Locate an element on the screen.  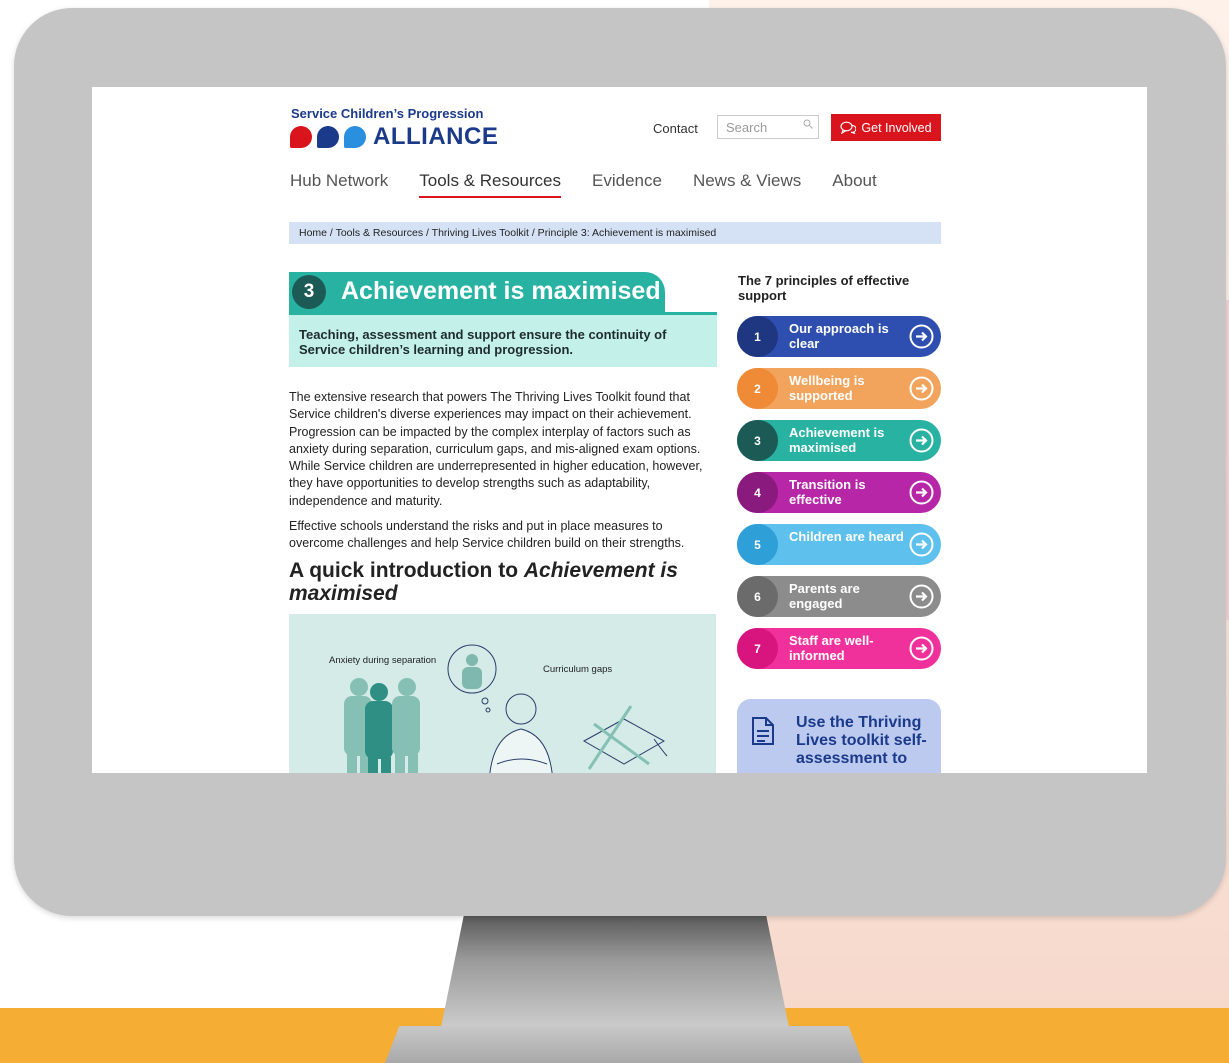
logo-dot-navy is located at coordinates (328, 137).